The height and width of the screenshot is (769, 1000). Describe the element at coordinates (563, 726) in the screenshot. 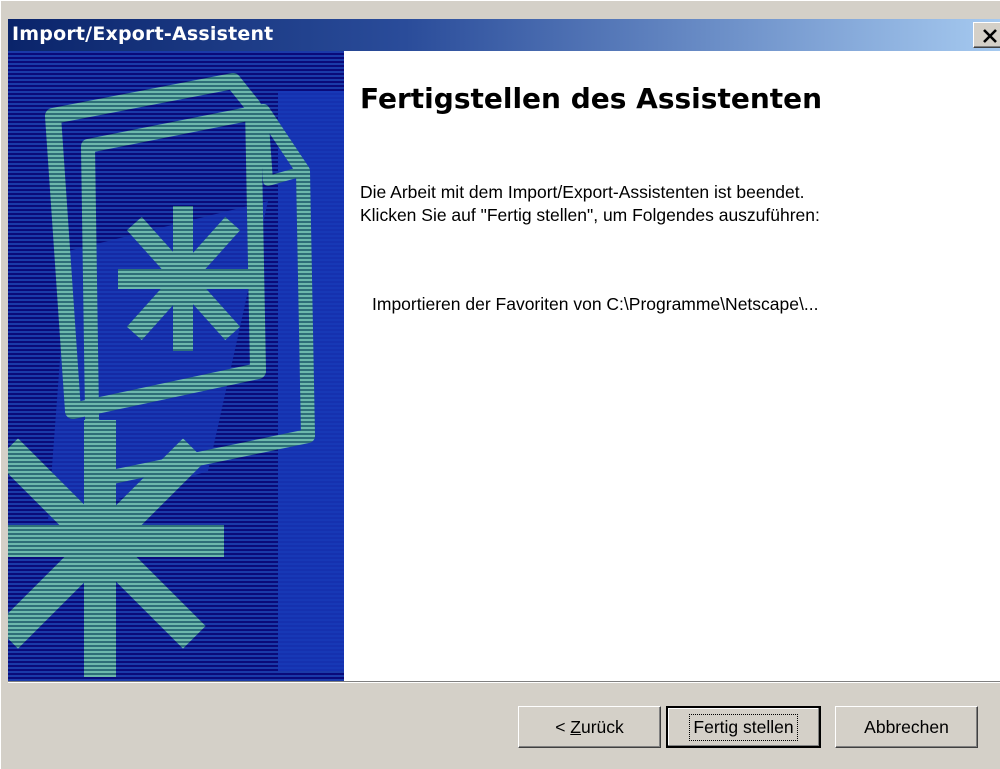

I see `back-button-prefix: <` at that location.